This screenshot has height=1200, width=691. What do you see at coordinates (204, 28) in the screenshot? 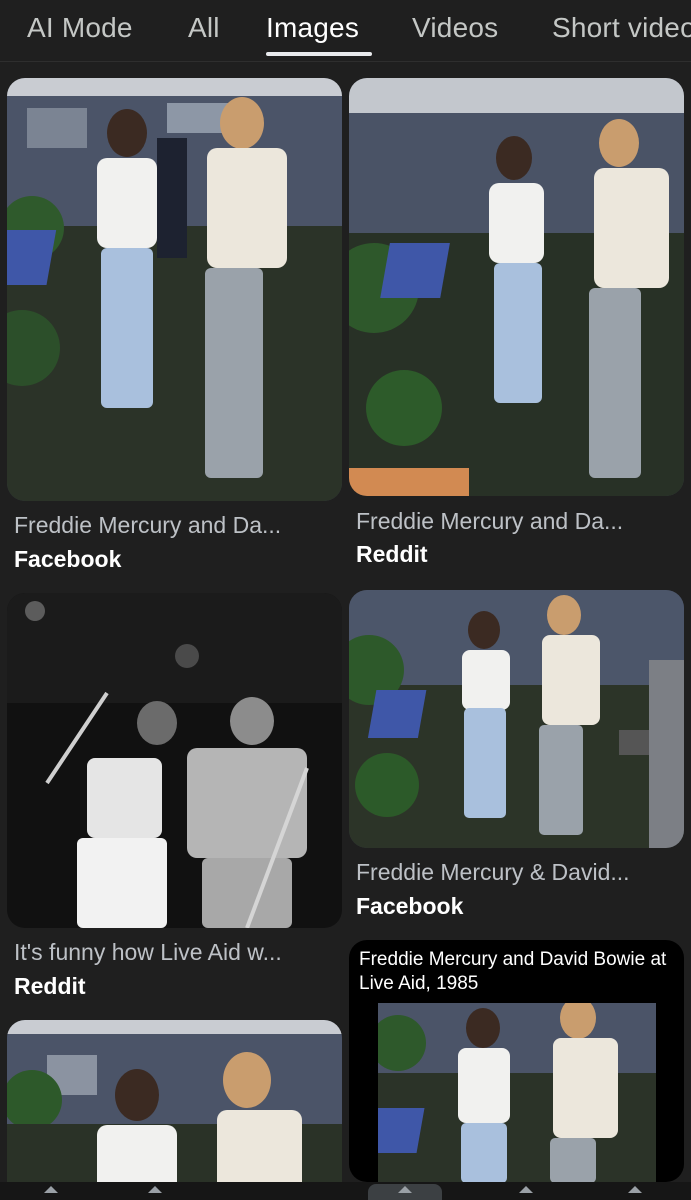
I see `tab-all: All` at bounding box center [204, 28].